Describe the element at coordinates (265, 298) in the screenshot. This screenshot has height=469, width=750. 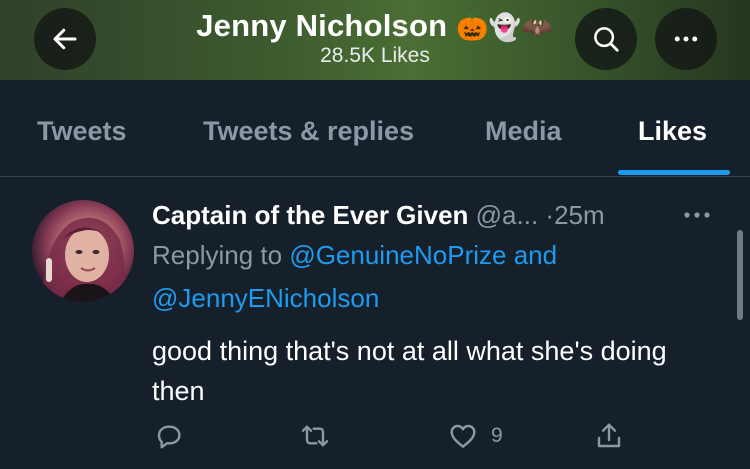
I see `mention-link: @JennyENicholson` at that location.